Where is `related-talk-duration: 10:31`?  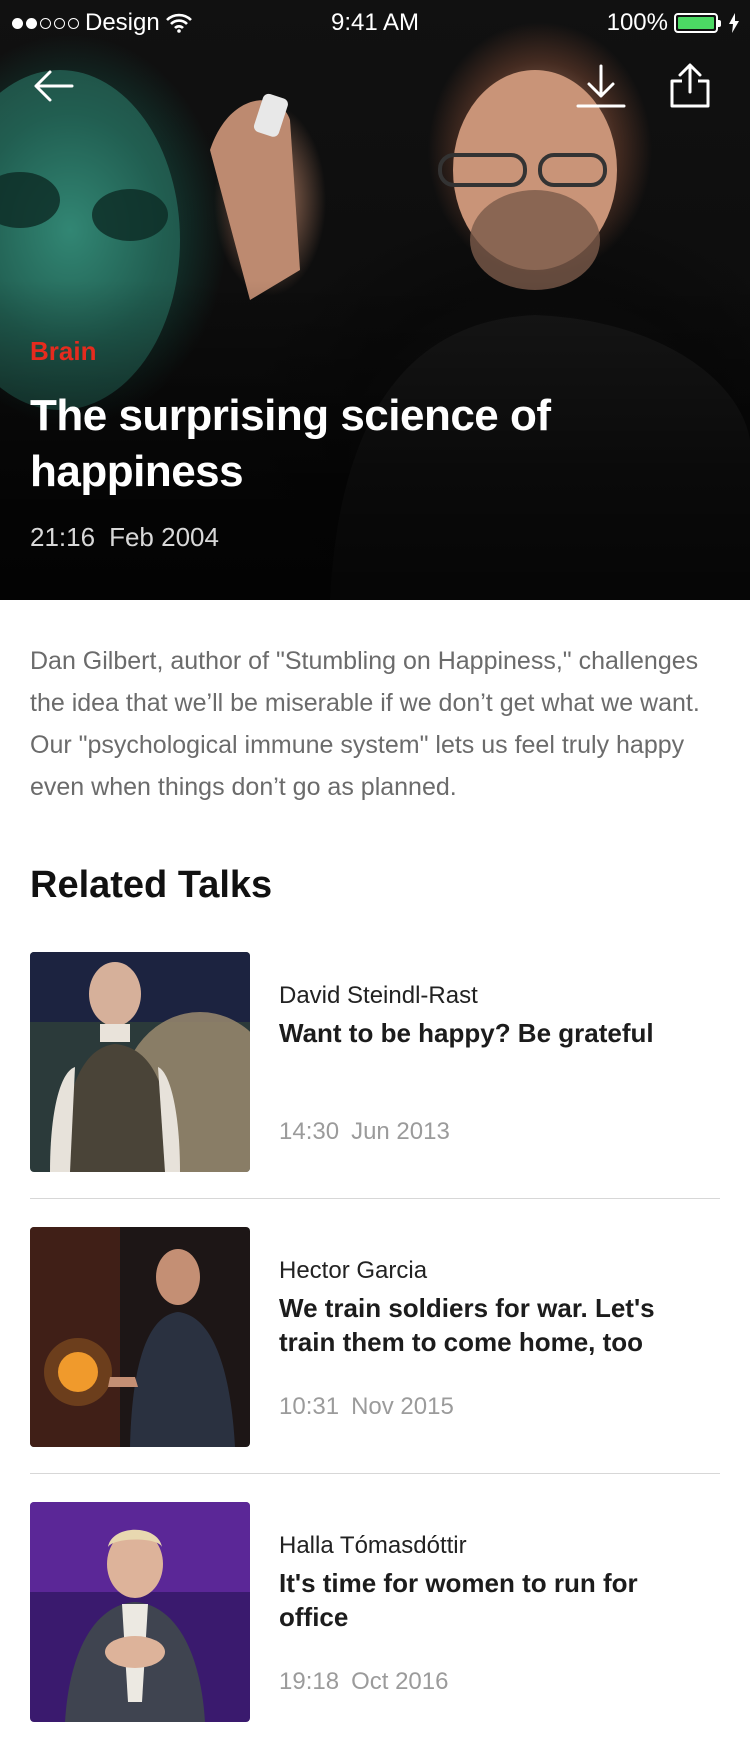
related-talk-duration: 10:31 is located at coordinates (309, 1406).